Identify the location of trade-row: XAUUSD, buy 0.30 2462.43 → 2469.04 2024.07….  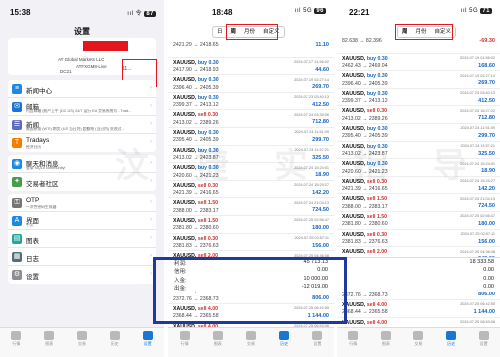
(418, 63).